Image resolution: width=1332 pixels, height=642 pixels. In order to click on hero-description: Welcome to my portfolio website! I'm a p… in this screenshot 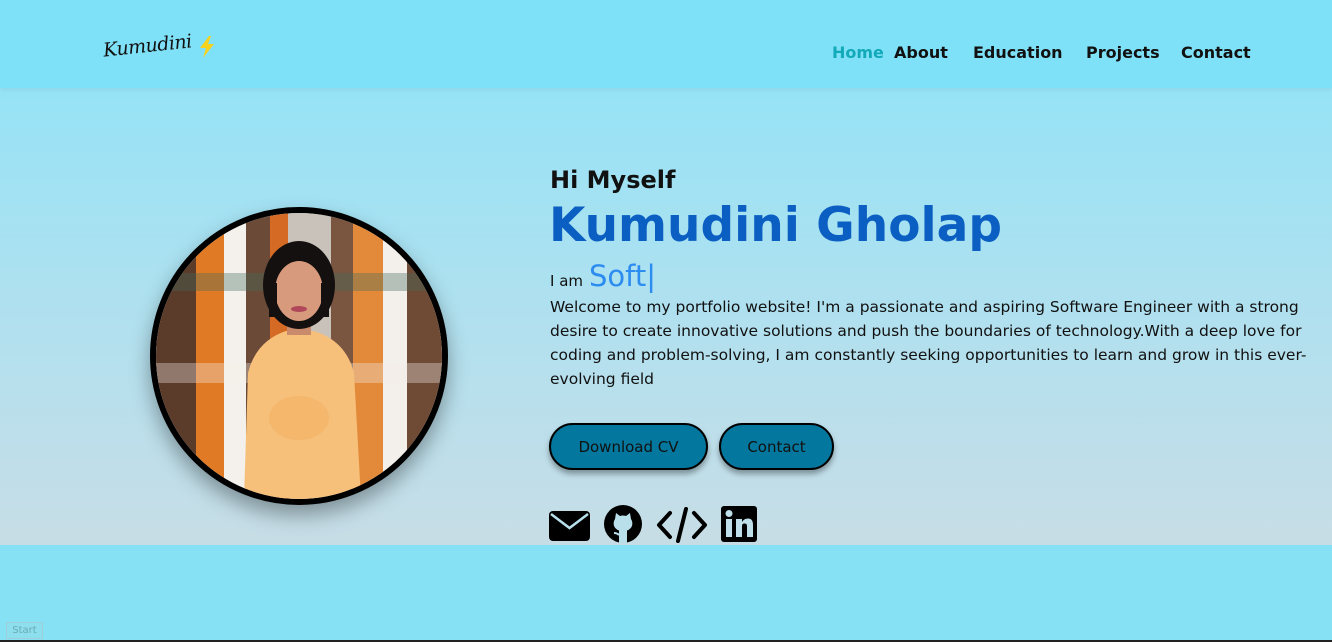, I will do `click(928, 343)`.